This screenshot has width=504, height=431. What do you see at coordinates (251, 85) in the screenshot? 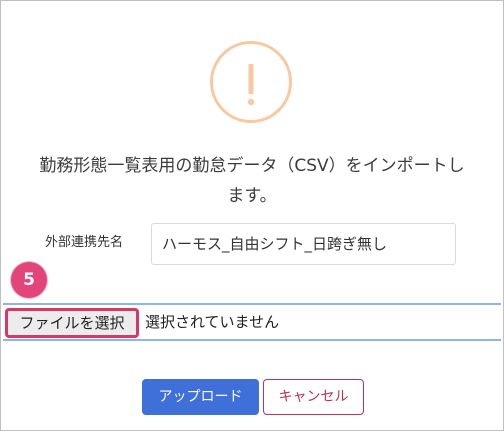
I see `exclamation-icon` at bounding box center [251, 85].